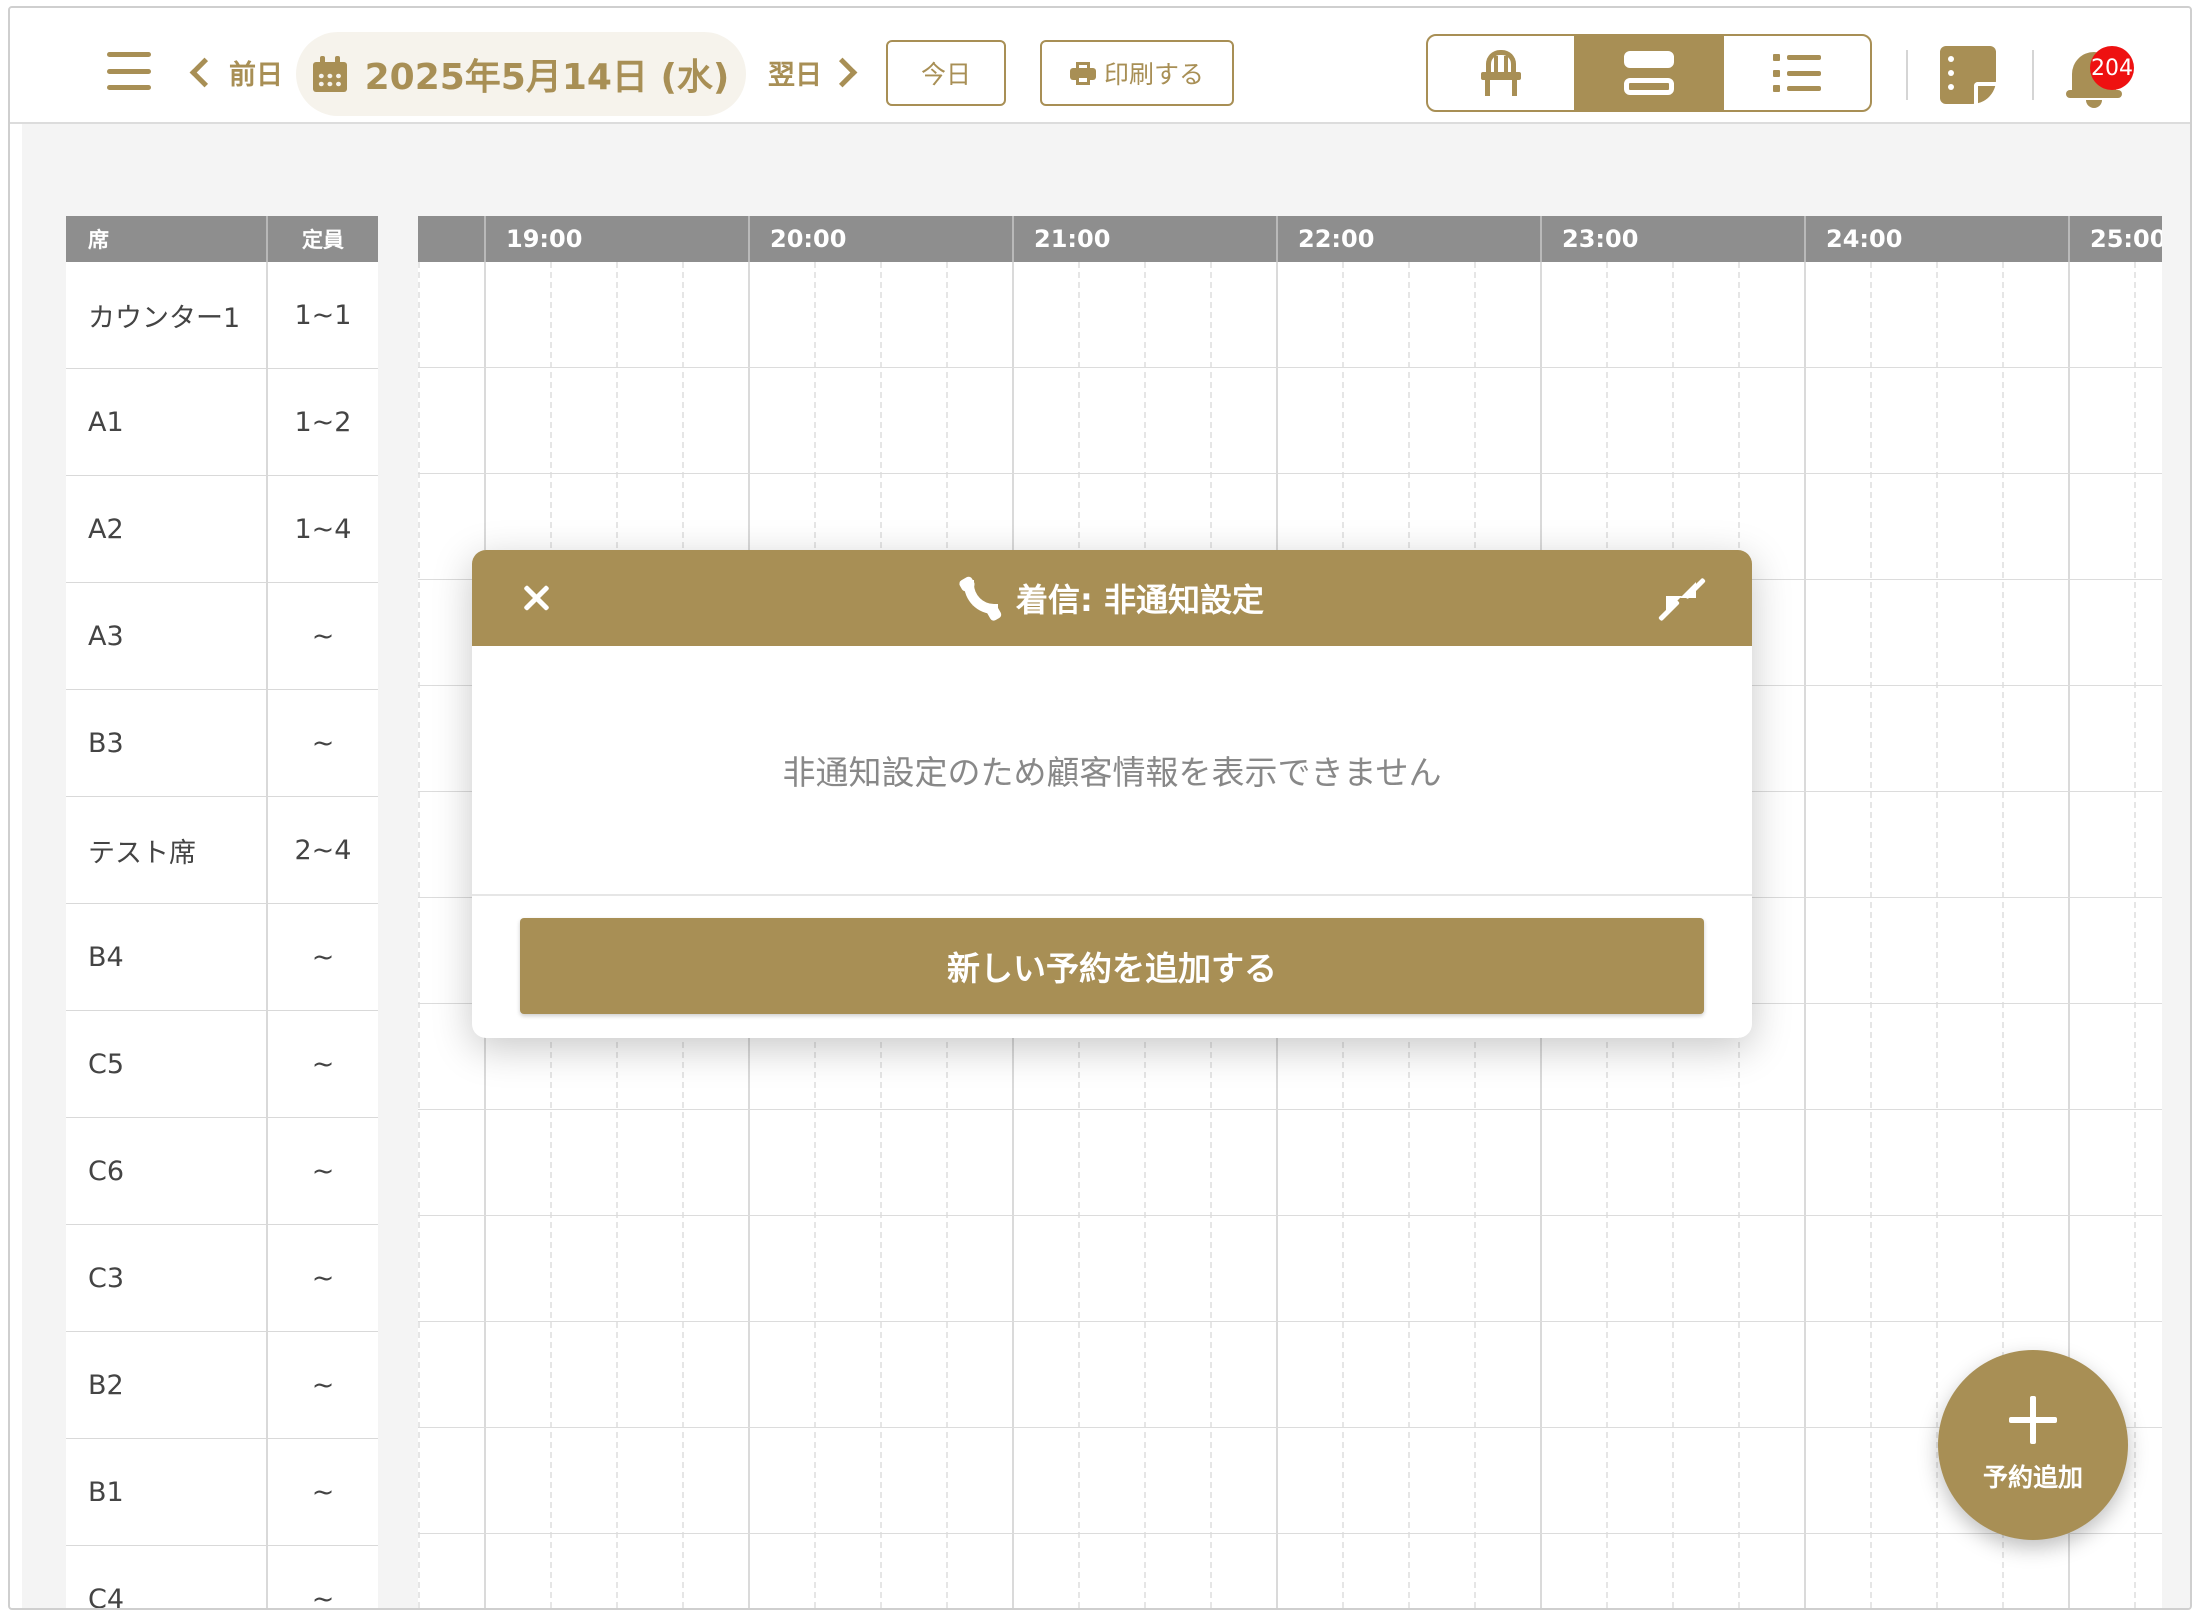  What do you see at coordinates (547, 77) in the screenshot?
I see `current-date: 2025年5月14日 (水)` at bounding box center [547, 77].